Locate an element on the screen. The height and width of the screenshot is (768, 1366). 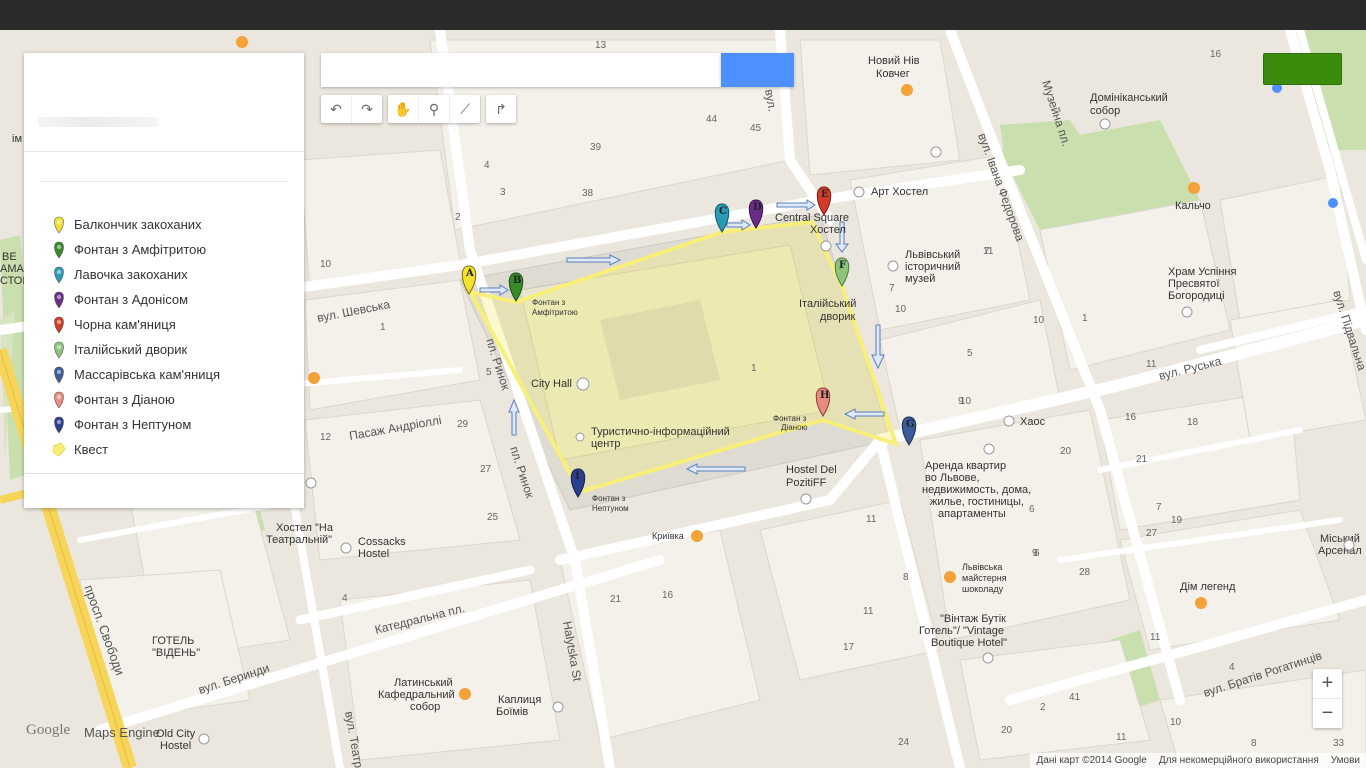
house-number: 39 is located at coordinates (596, 147).